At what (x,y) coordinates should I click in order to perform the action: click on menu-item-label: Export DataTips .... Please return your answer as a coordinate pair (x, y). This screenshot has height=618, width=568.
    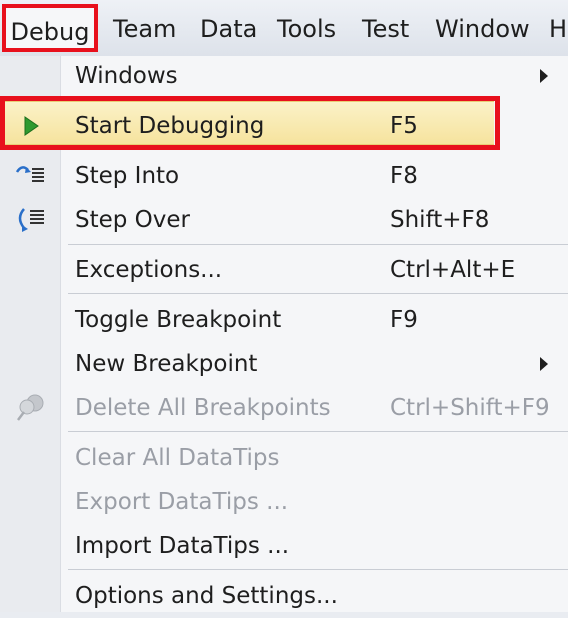
    Looking at the image, I should click on (182, 502).